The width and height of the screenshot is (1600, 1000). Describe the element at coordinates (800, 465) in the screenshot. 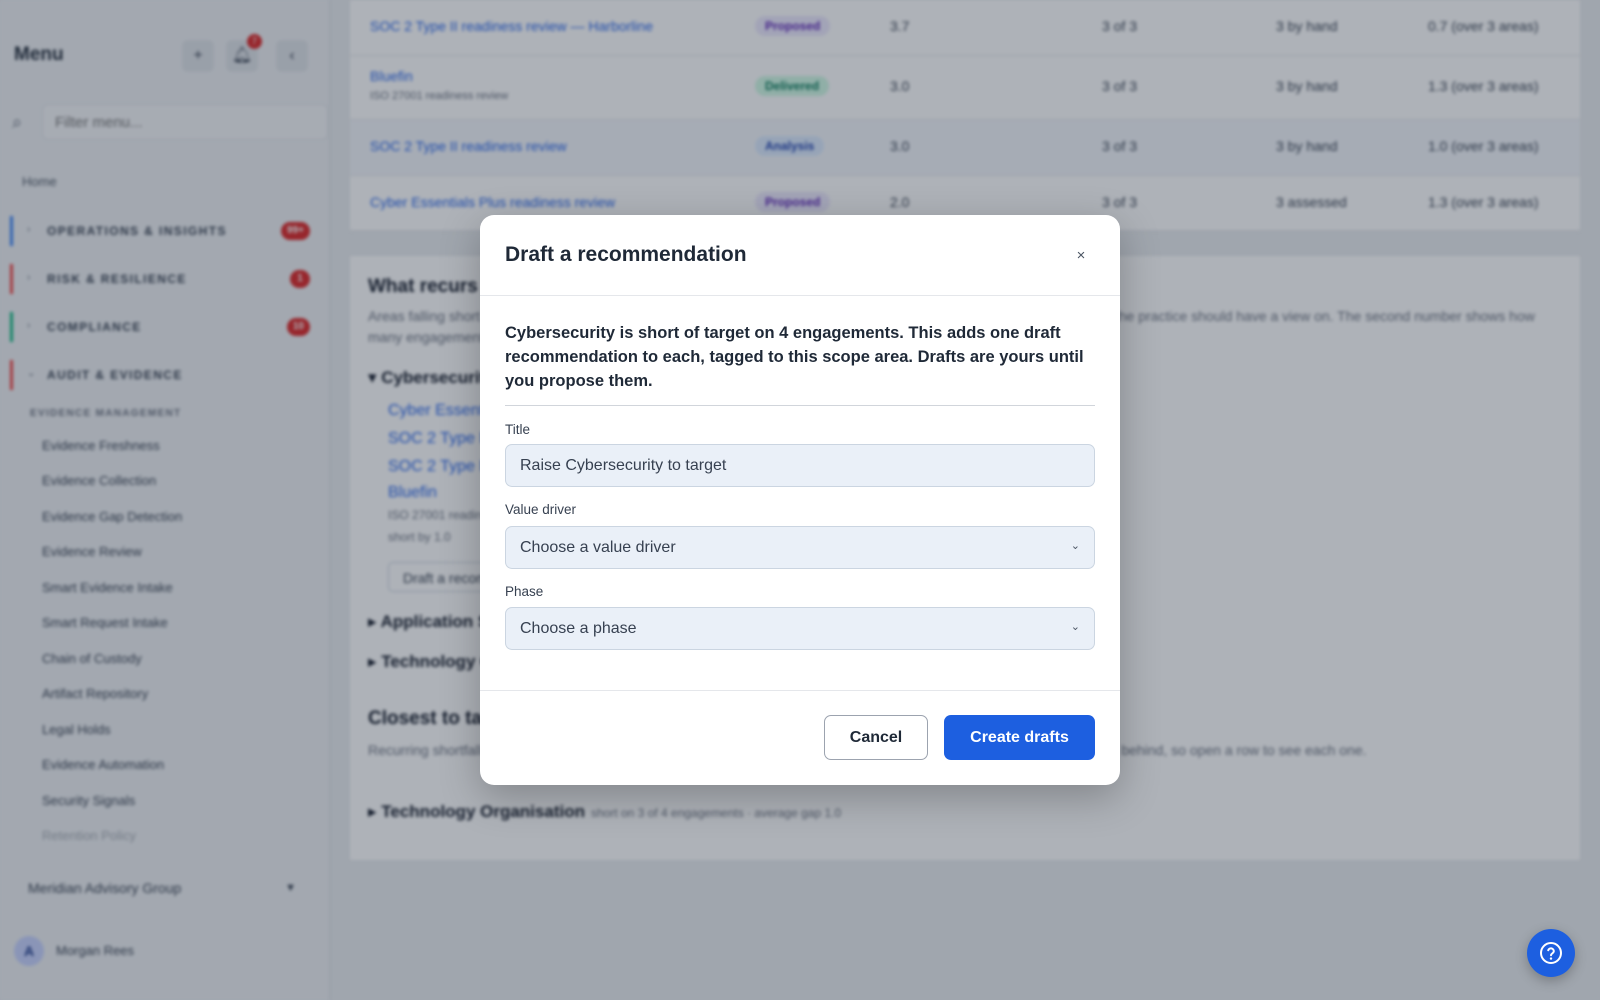

I see `title-input` at that location.